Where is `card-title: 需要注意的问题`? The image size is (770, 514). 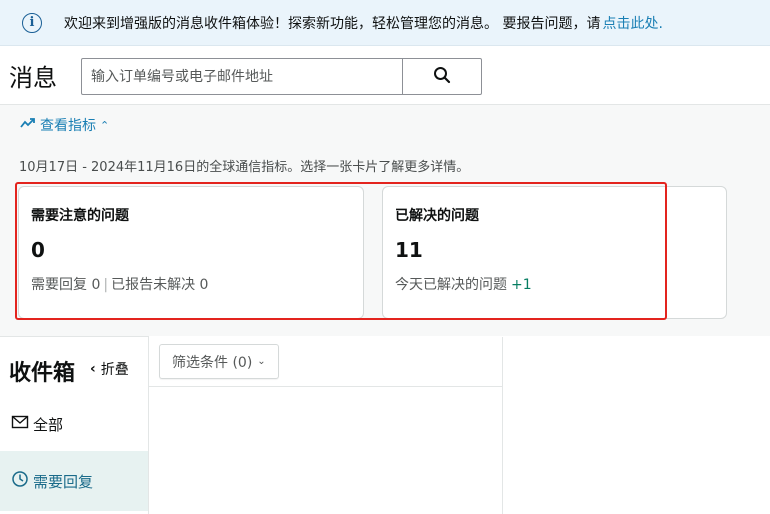 card-title: 需要注意的问题 is located at coordinates (80, 216).